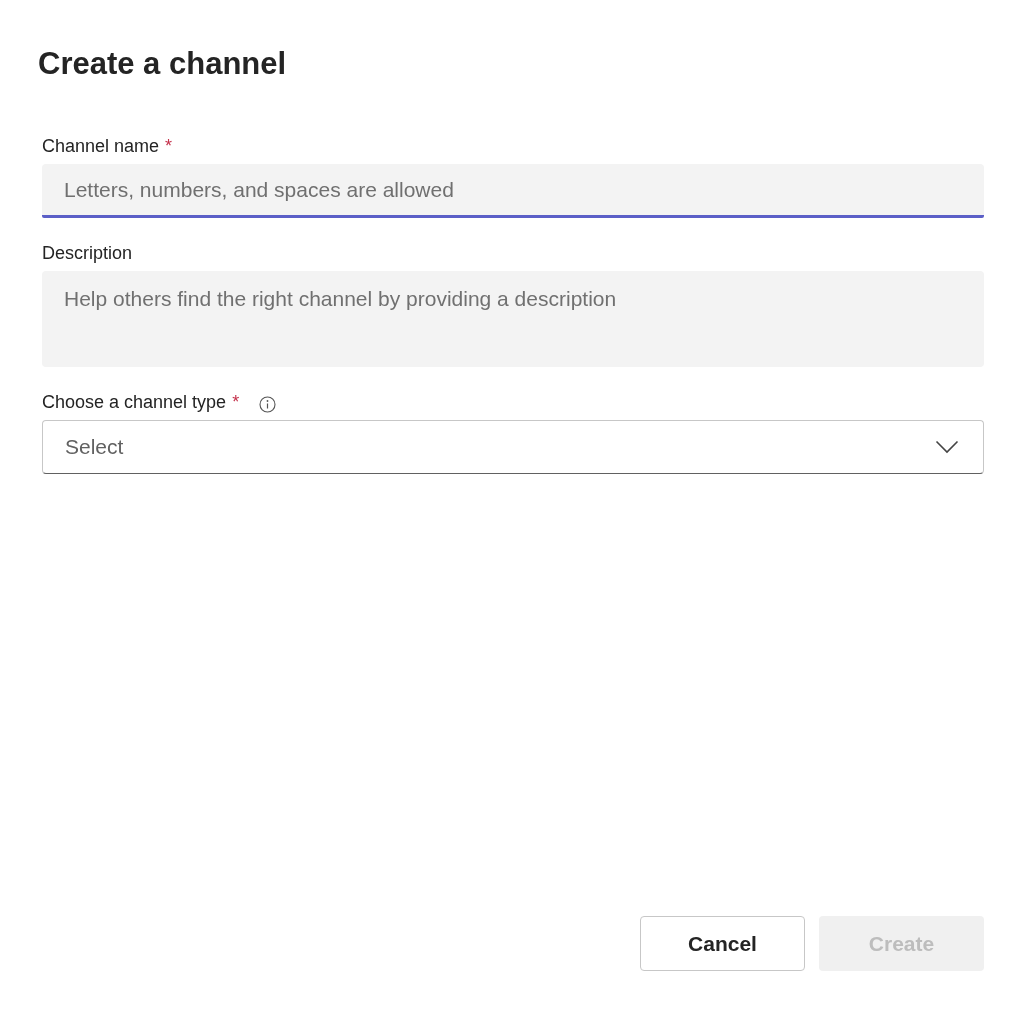 The image size is (1024, 1019). What do you see at coordinates (722, 943) in the screenshot?
I see `cancel-button: Cancel` at bounding box center [722, 943].